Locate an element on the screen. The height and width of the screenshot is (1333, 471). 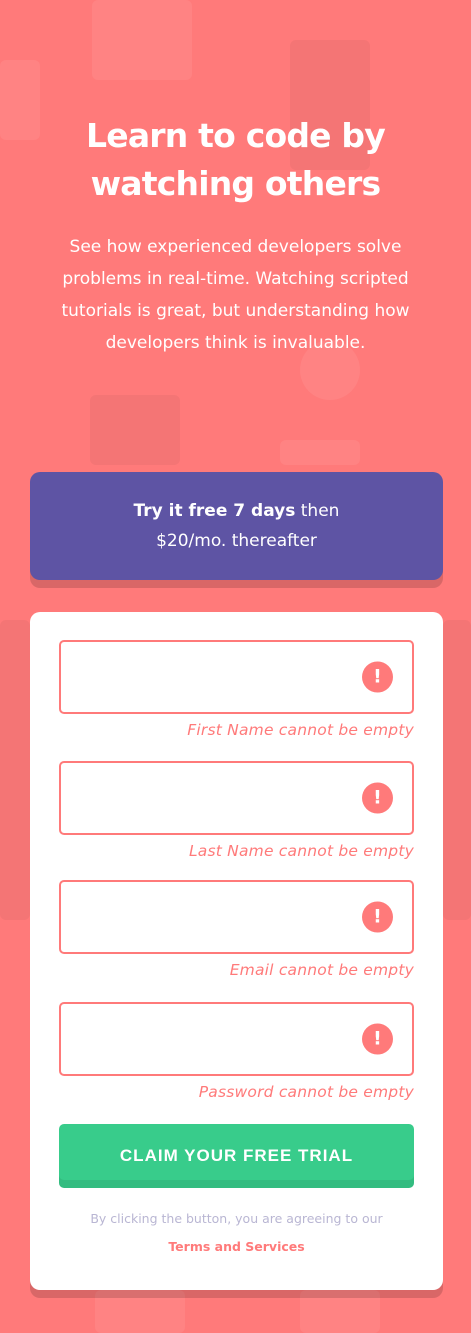
first-name-field-box: ! is located at coordinates (236, 677).